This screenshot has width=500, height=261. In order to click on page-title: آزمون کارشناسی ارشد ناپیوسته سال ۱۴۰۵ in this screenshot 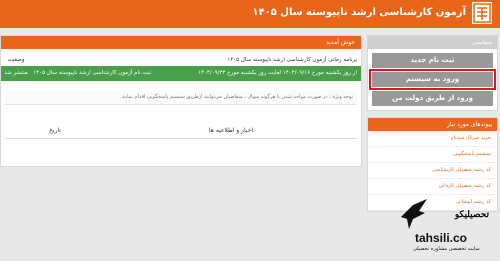, I will do `click(359, 12)`.